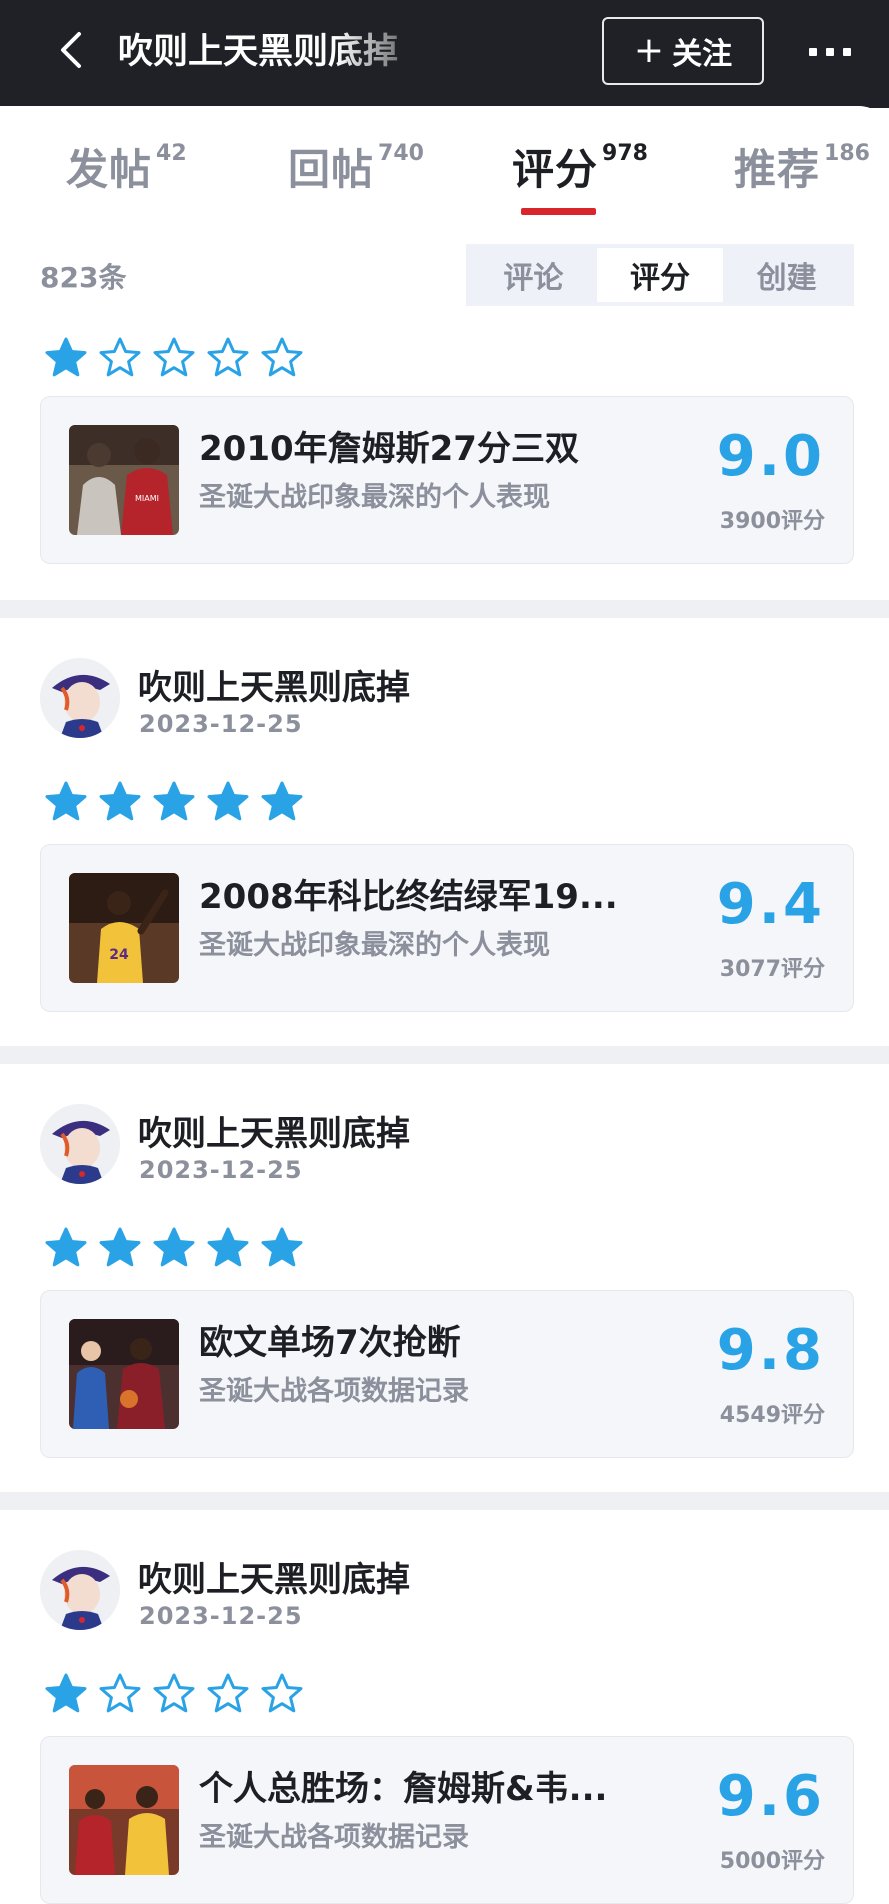 This screenshot has width=889, height=1904. I want to click on segment-ratings: 评分, so click(660, 275).